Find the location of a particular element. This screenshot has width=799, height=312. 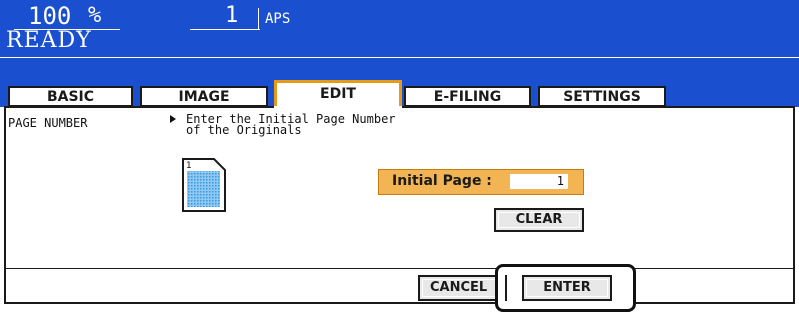

cancel-button-label: CANCEL is located at coordinates (459, 287).